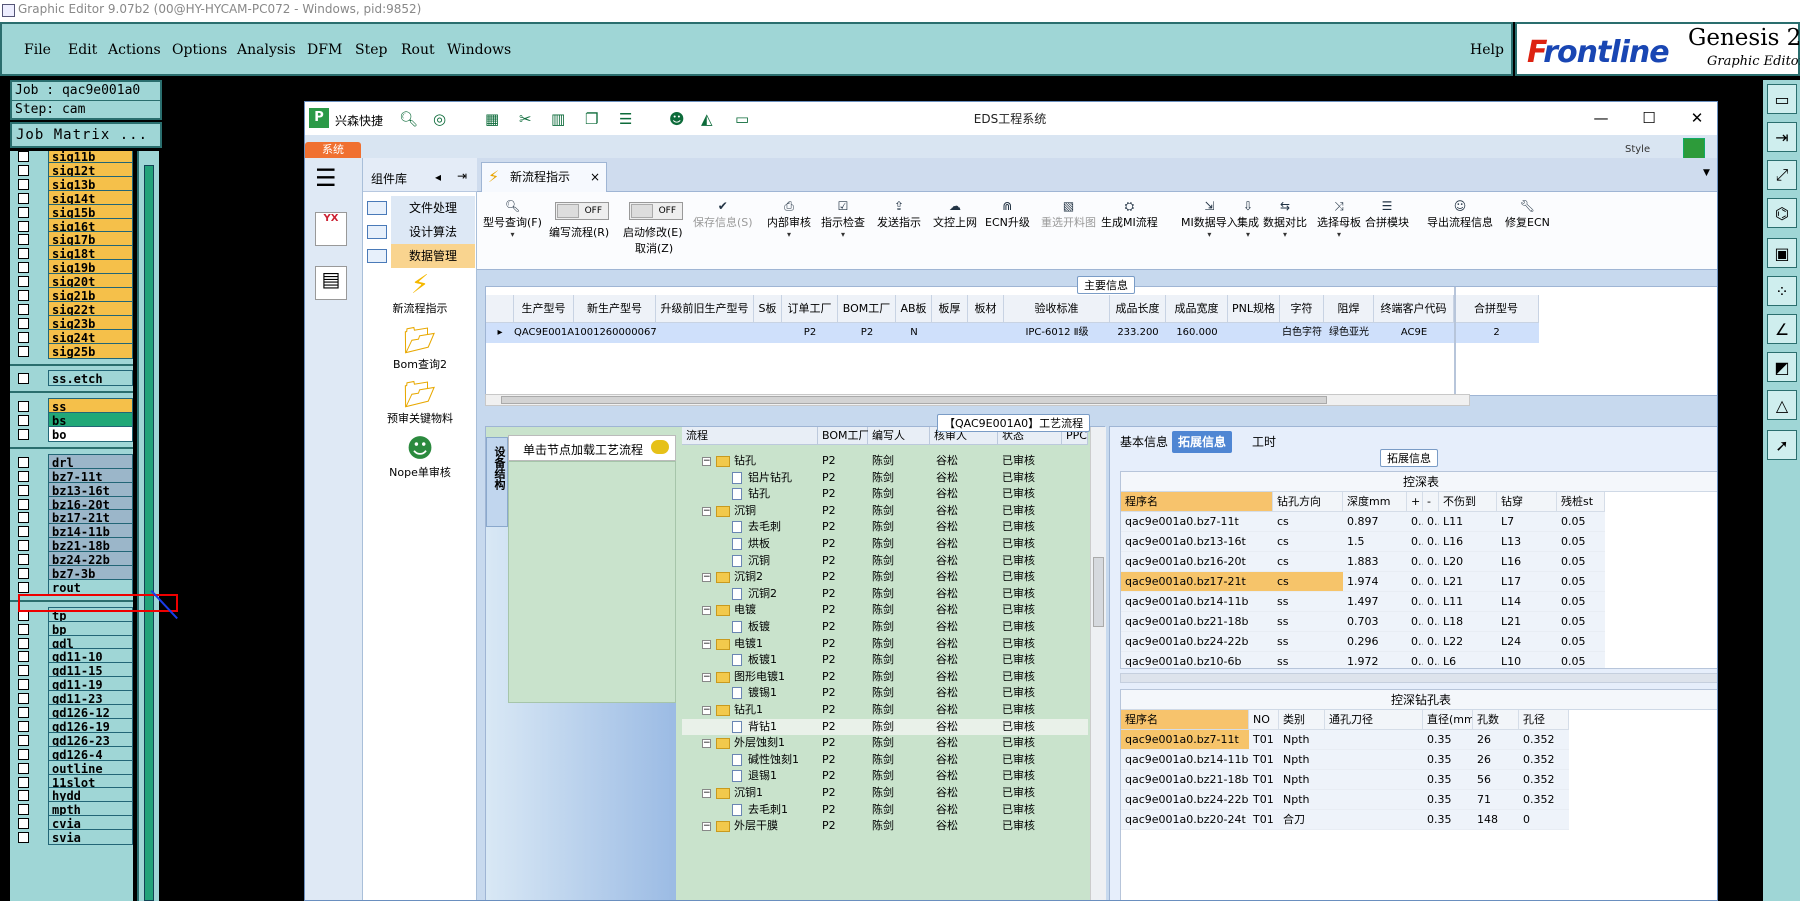 This screenshot has width=1800, height=901. What do you see at coordinates (1527, 502) in the screenshot?
I see `depth-column-header: 钻穿` at bounding box center [1527, 502].